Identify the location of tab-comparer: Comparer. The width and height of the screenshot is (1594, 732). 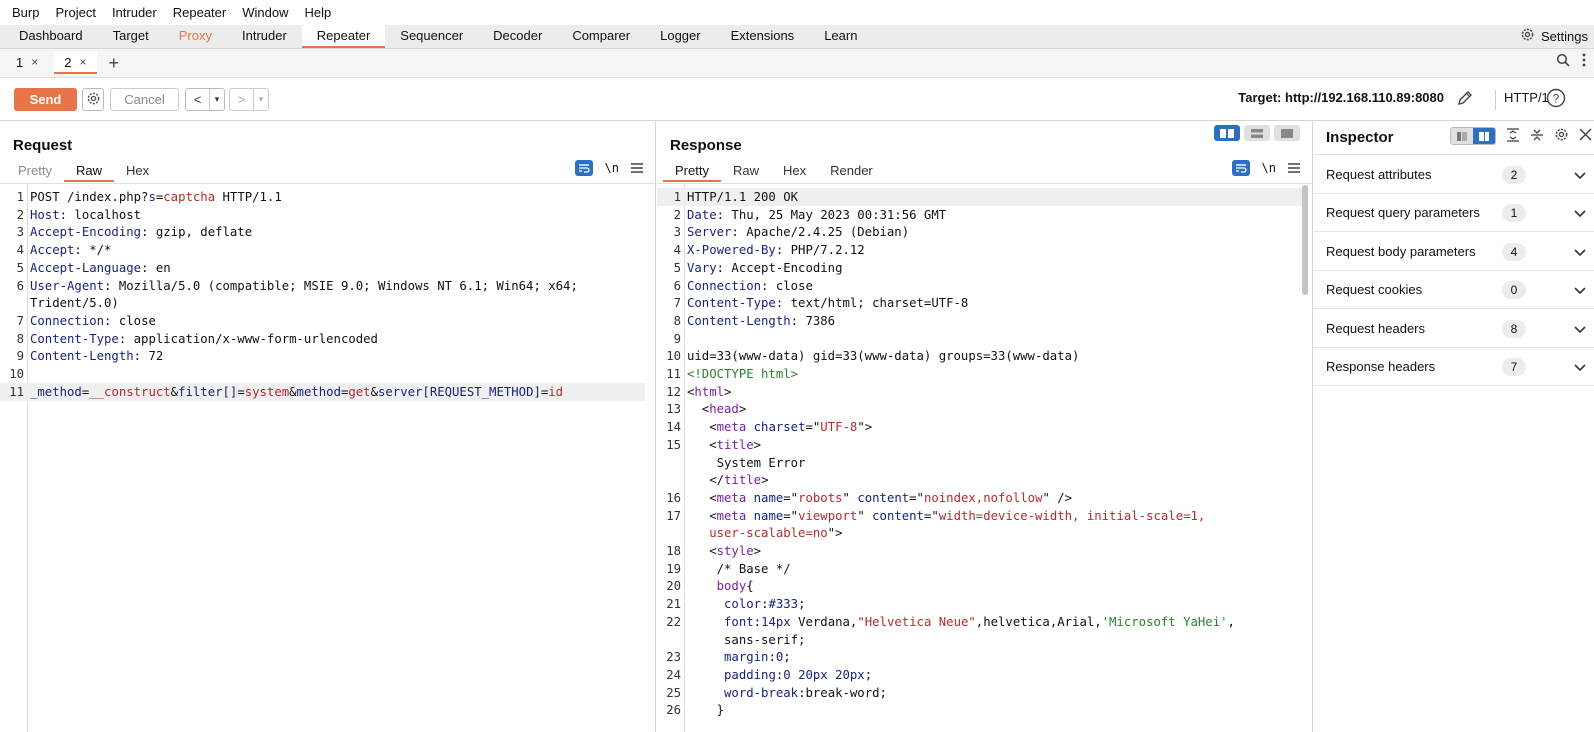
(601, 36).